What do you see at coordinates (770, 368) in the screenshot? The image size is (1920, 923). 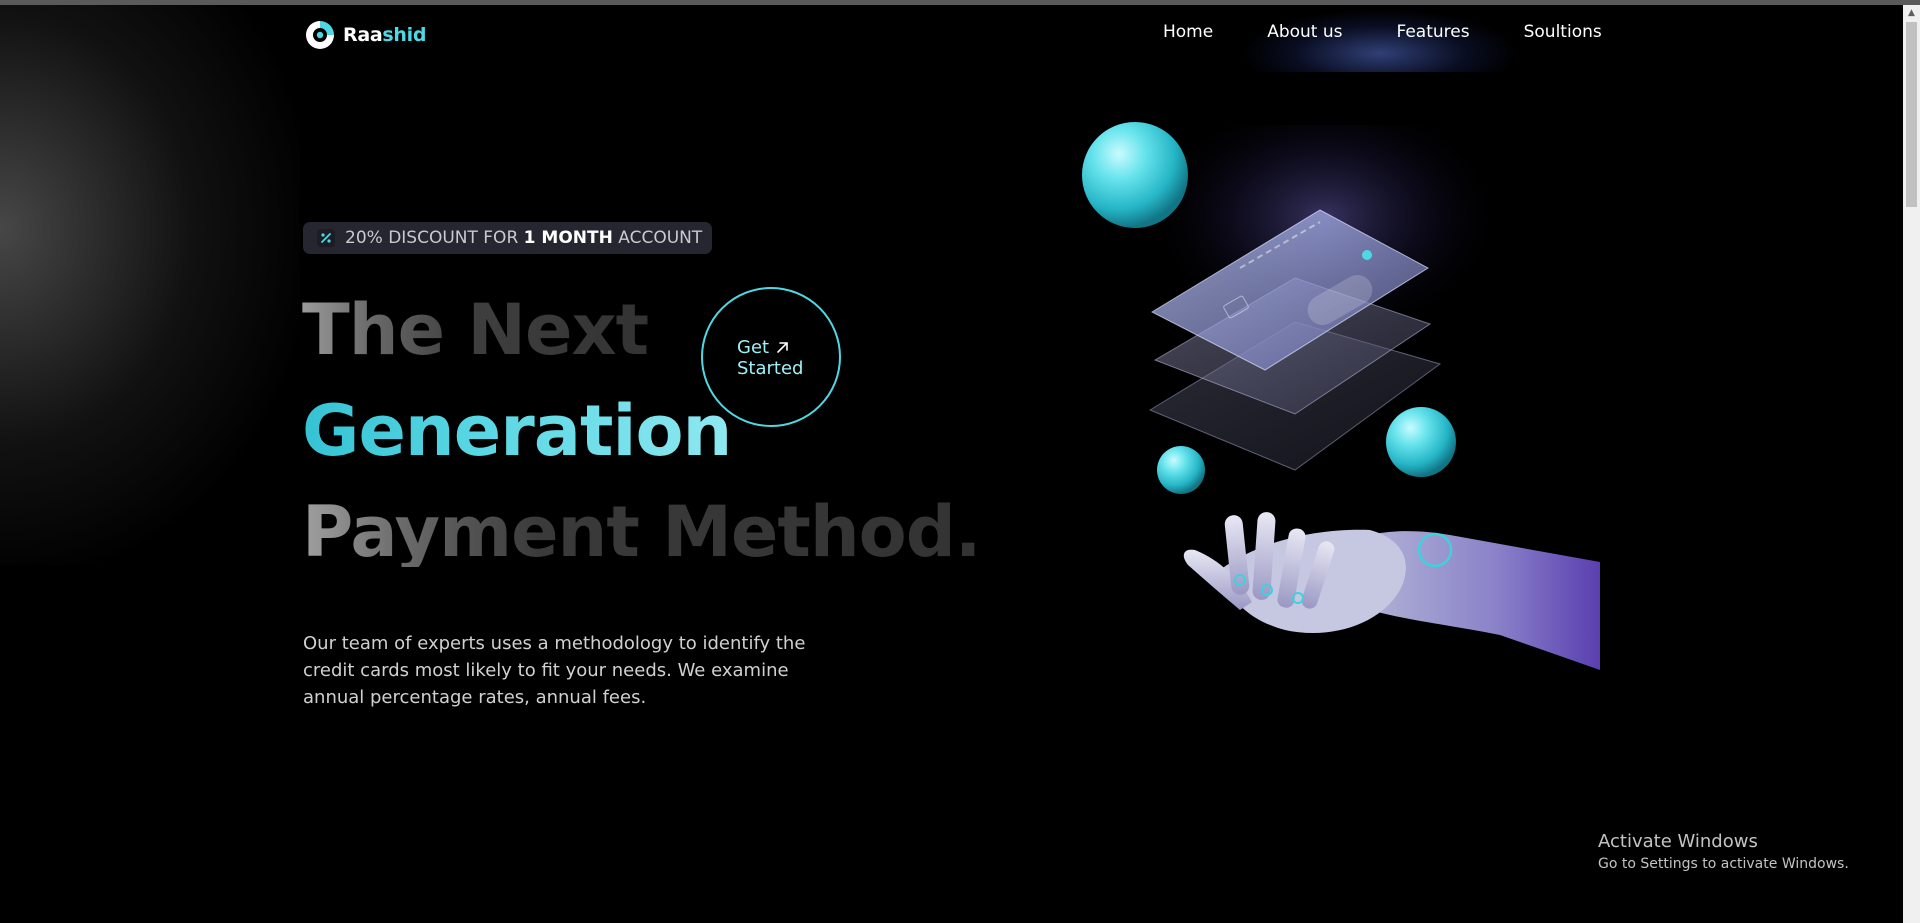 I see `get-started-label-line2: Started` at bounding box center [770, 368].